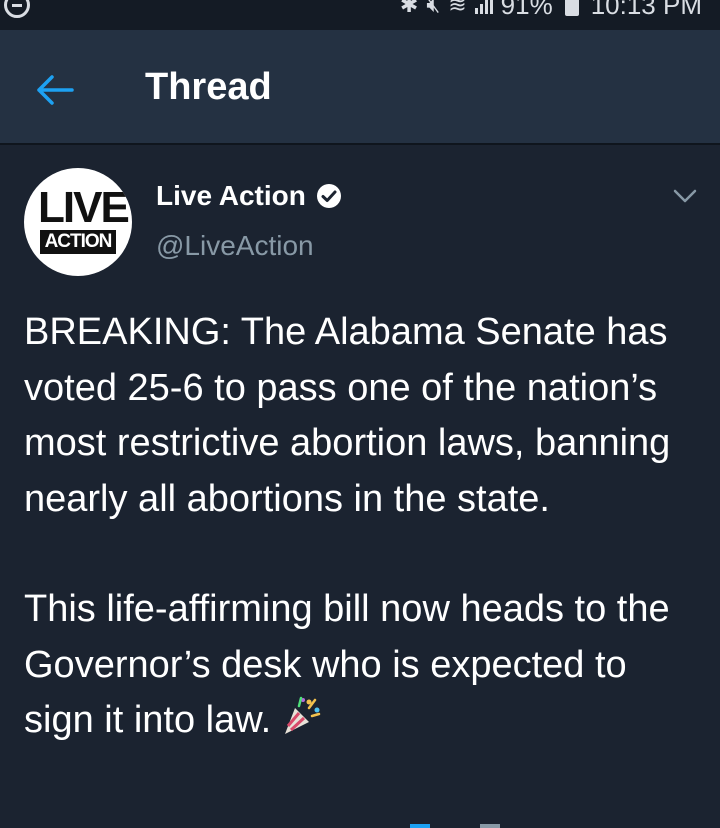  I want to click on signal-icon, so click(483, 7).